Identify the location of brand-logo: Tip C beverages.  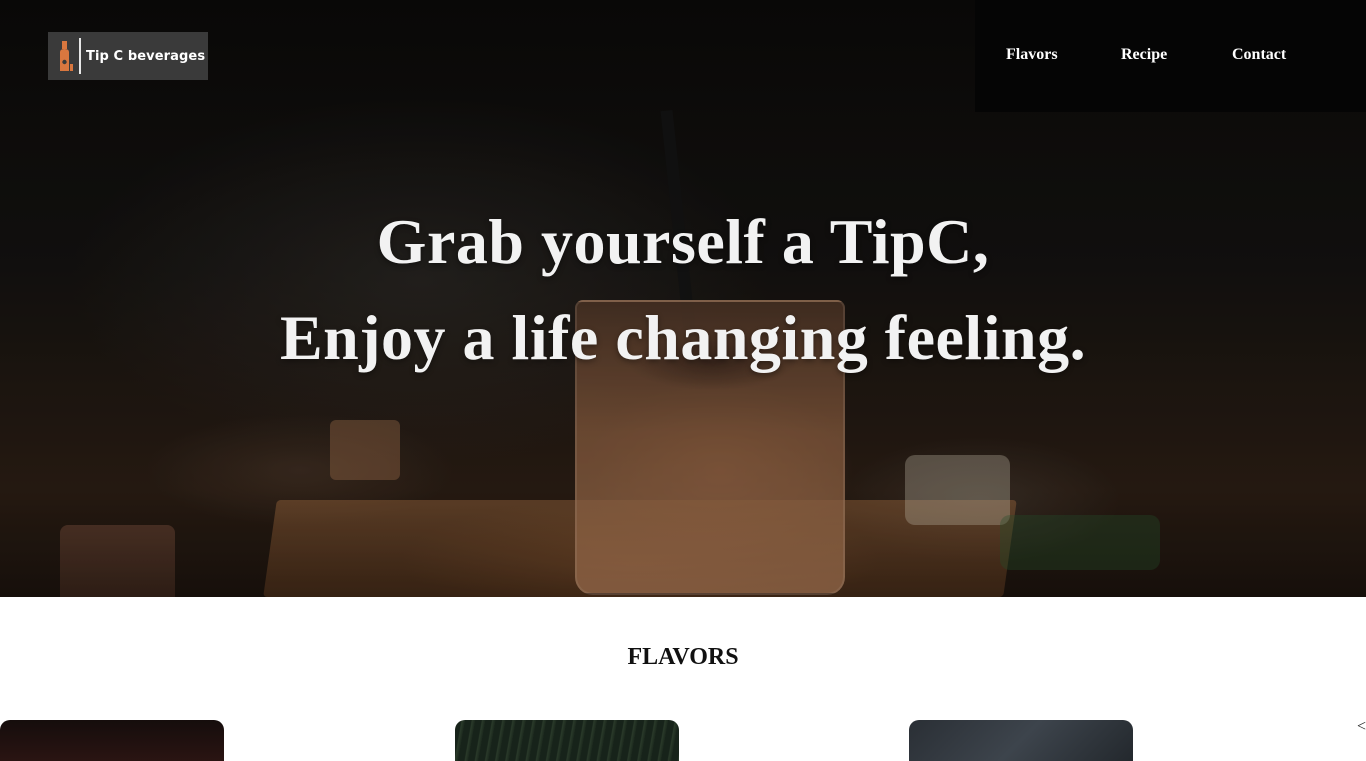
(128, 56).